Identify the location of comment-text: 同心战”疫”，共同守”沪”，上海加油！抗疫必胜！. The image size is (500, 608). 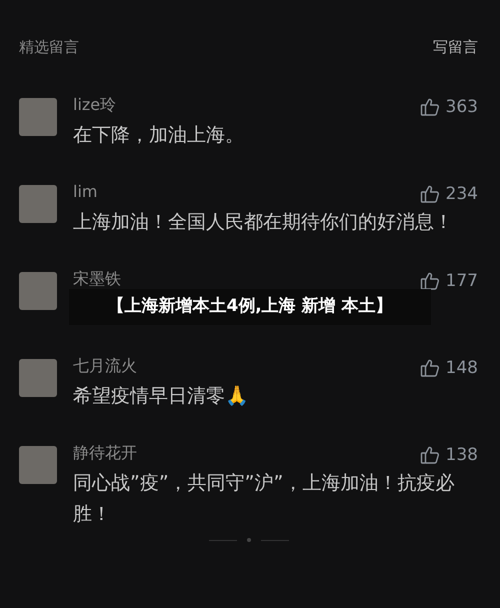
(264, 499).